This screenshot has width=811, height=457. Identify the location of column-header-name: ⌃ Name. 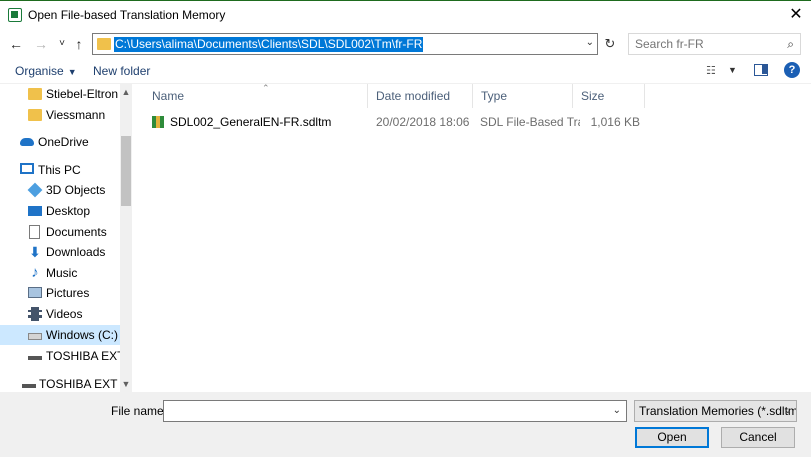
(256, 95).